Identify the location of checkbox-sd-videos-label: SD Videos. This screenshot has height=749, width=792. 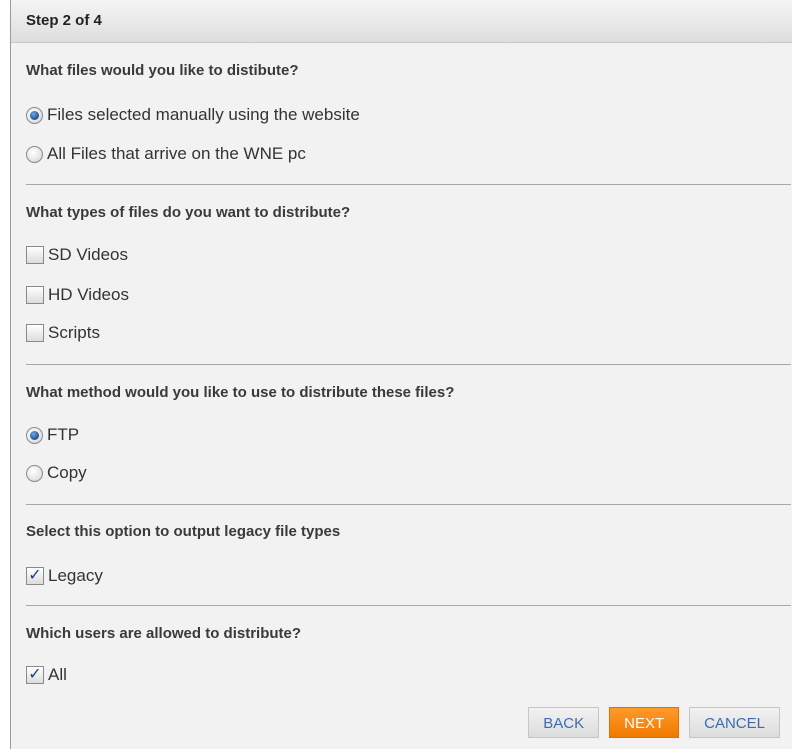
(88, 254).